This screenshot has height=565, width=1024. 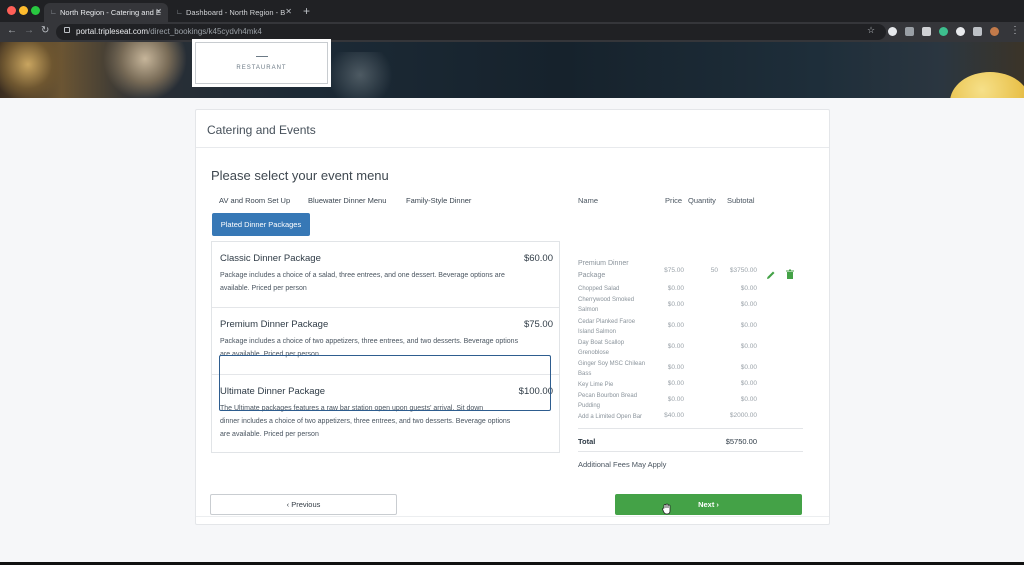 I want to click on reload-icon: ↻, so click(x=45, y=30).